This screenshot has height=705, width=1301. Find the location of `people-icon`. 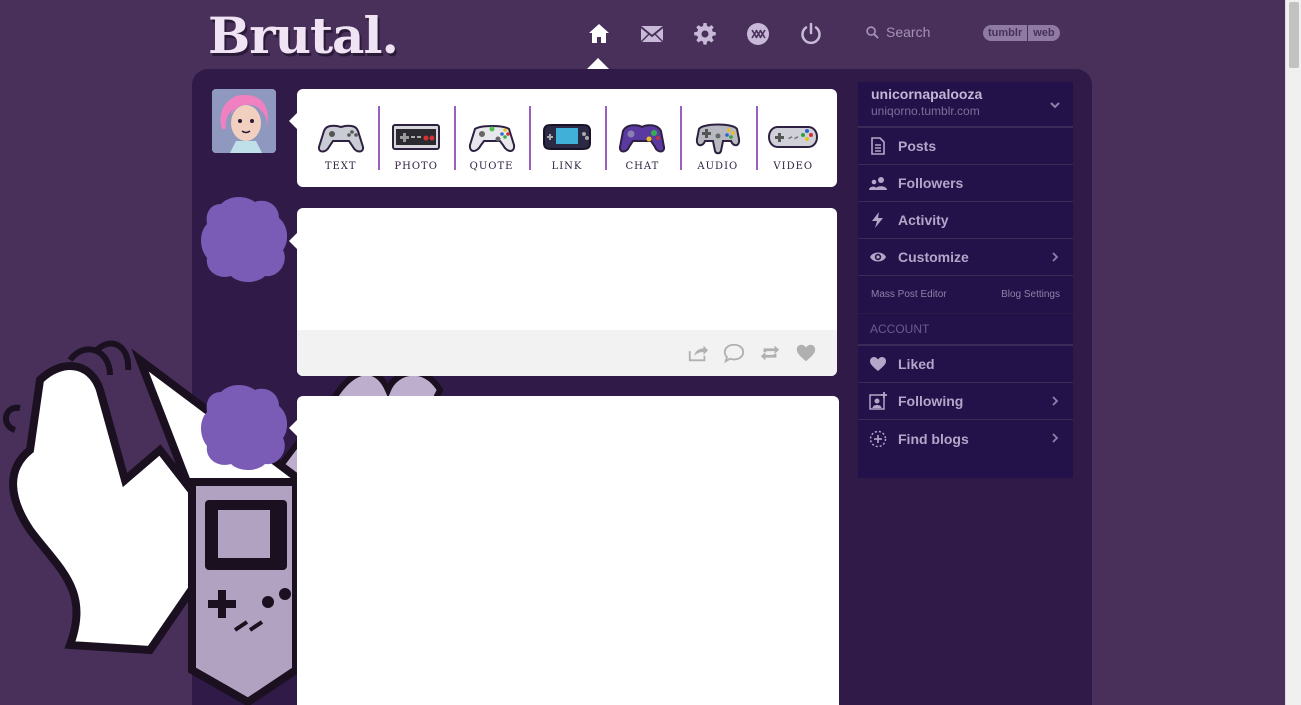

people-icon is located at coordinates (878, 183).